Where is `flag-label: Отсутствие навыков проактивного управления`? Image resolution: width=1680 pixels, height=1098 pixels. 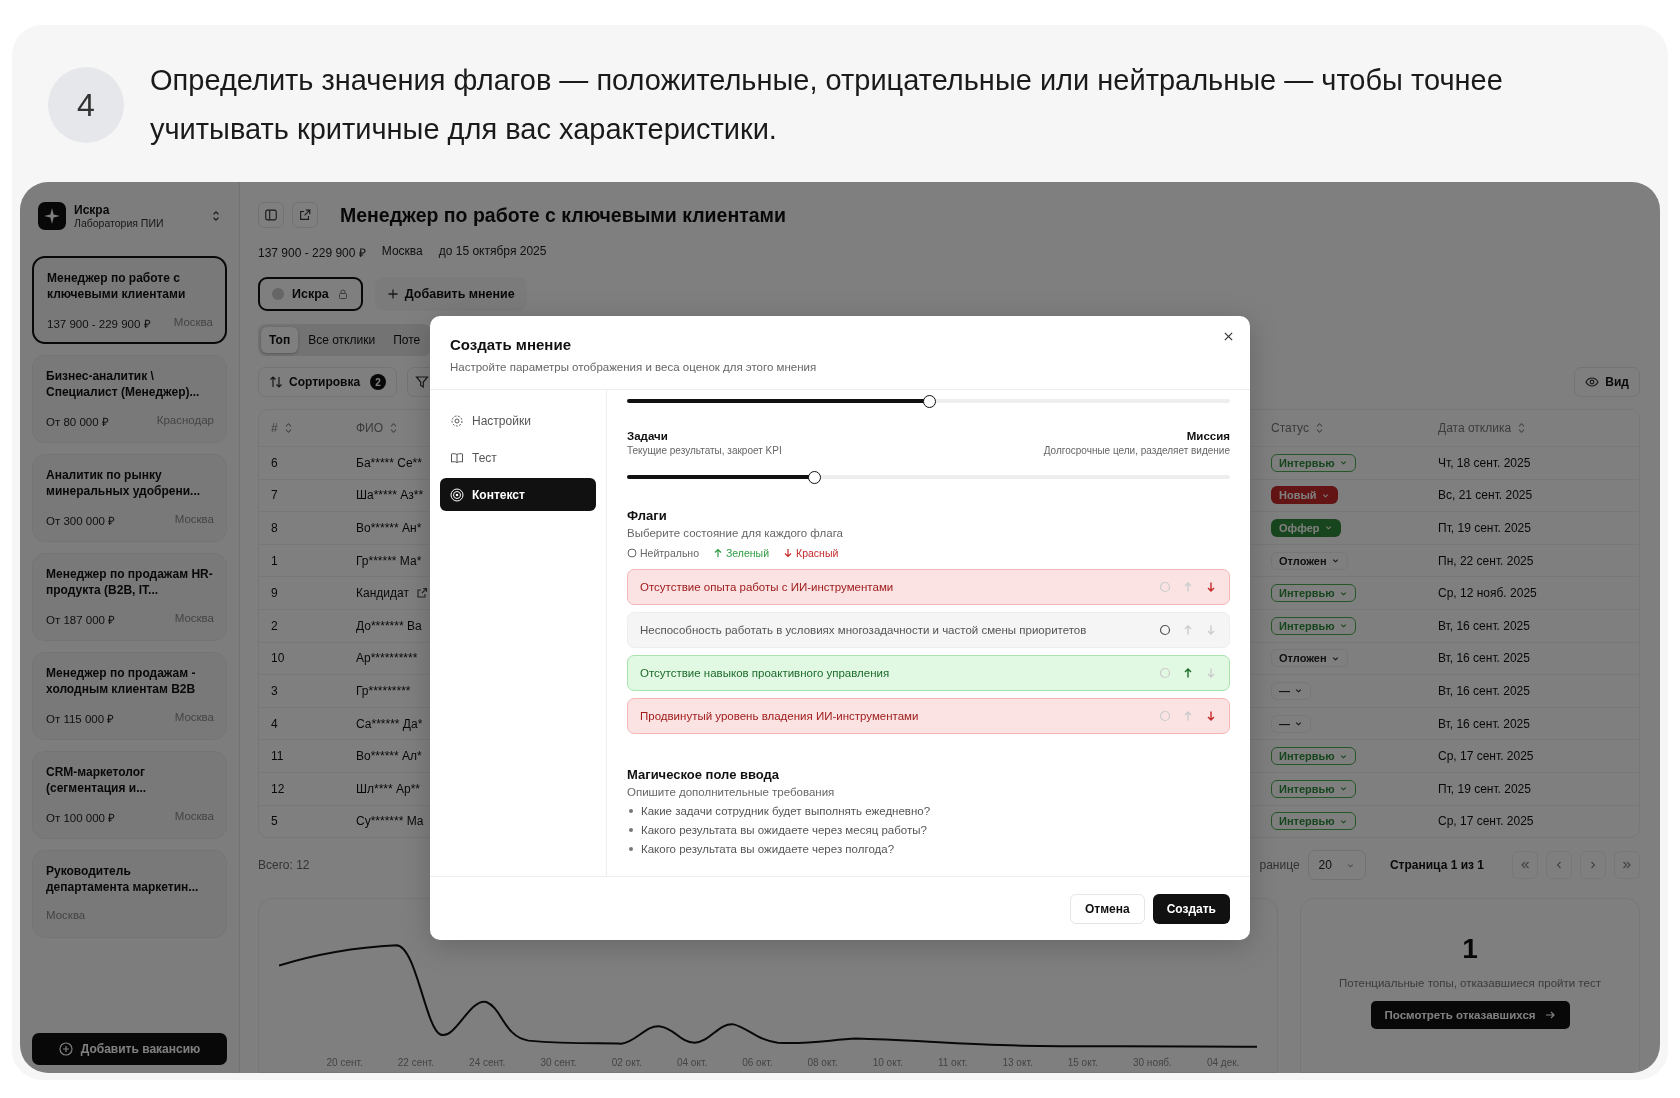 flag-label: Отсутствие навыков проактивного управления is located at coordinates (765, 673).